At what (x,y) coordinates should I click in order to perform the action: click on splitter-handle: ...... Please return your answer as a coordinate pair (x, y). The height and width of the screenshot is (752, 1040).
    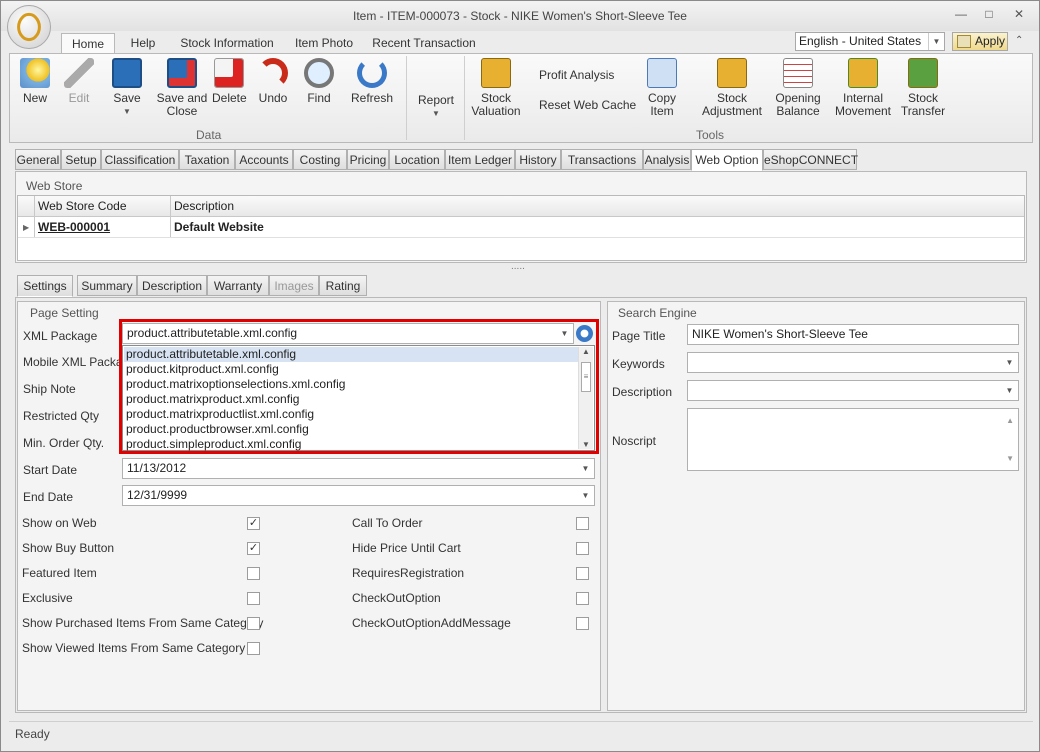
    Looking at the image, I should click on (518, 266).